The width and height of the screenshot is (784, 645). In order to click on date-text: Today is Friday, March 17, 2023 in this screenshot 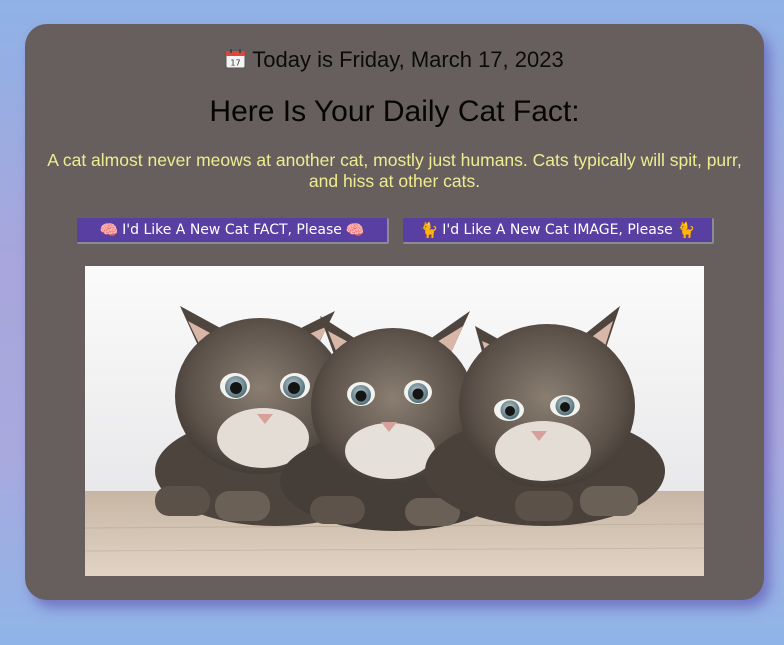, I will do `click(408, 59)`.